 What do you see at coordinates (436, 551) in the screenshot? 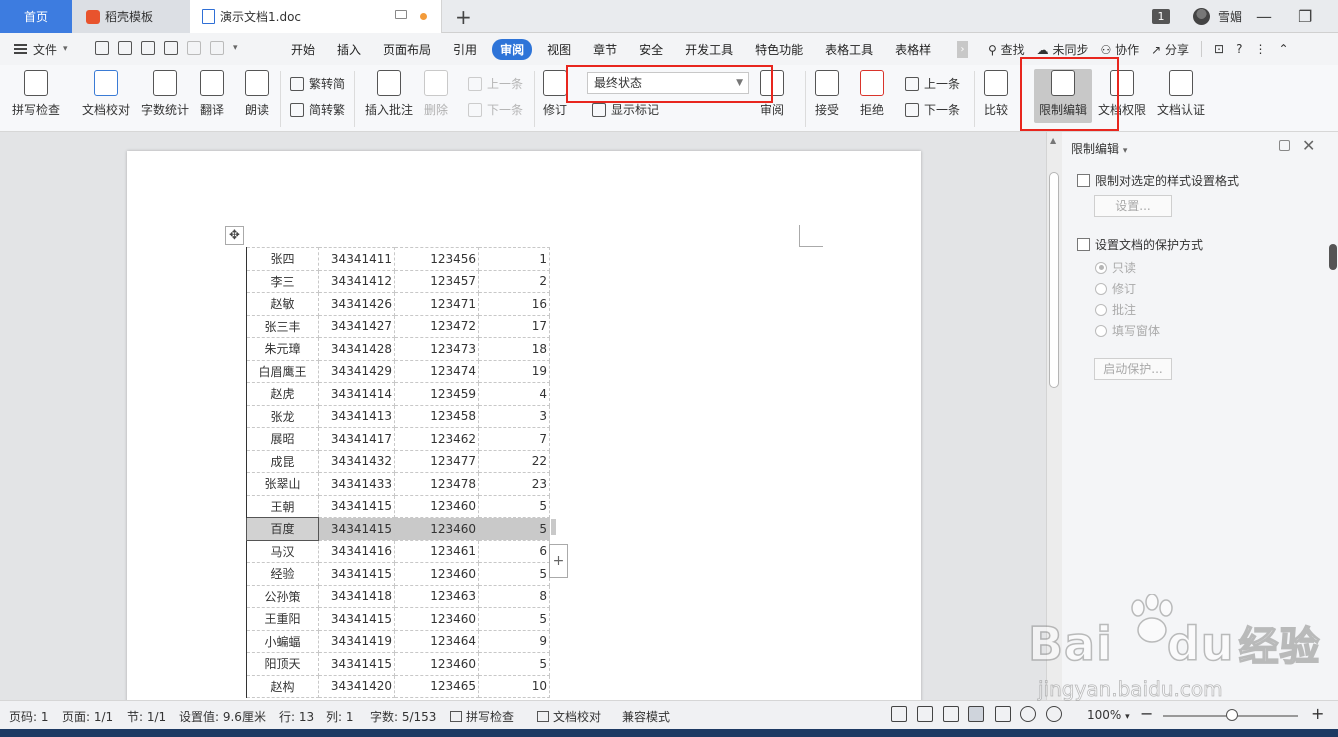
I see `table-cell: 123461` at bounding box center [436, 551].